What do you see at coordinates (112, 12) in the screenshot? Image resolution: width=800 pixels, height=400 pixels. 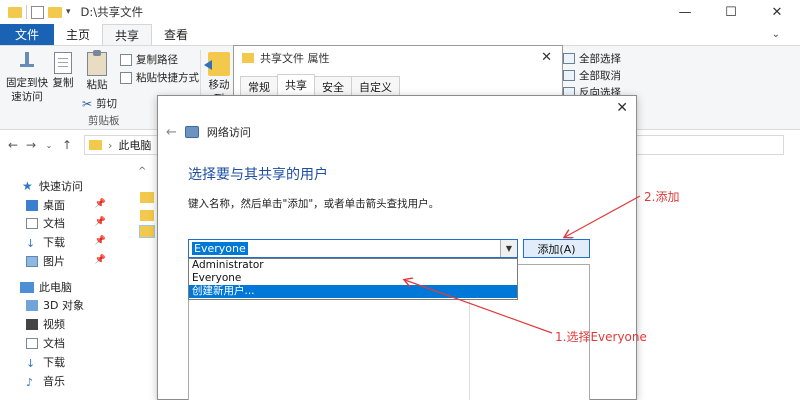 I see `window-title: D:\共享文件` at bounding box center [112, 12].